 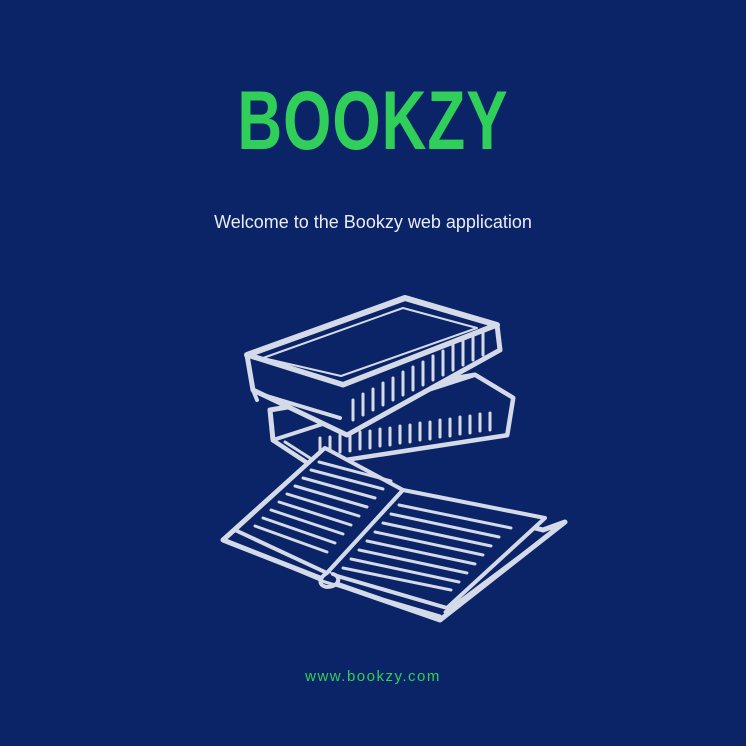 I want to click on website-url: www.bookzy.com, so click(x=373, y=676).